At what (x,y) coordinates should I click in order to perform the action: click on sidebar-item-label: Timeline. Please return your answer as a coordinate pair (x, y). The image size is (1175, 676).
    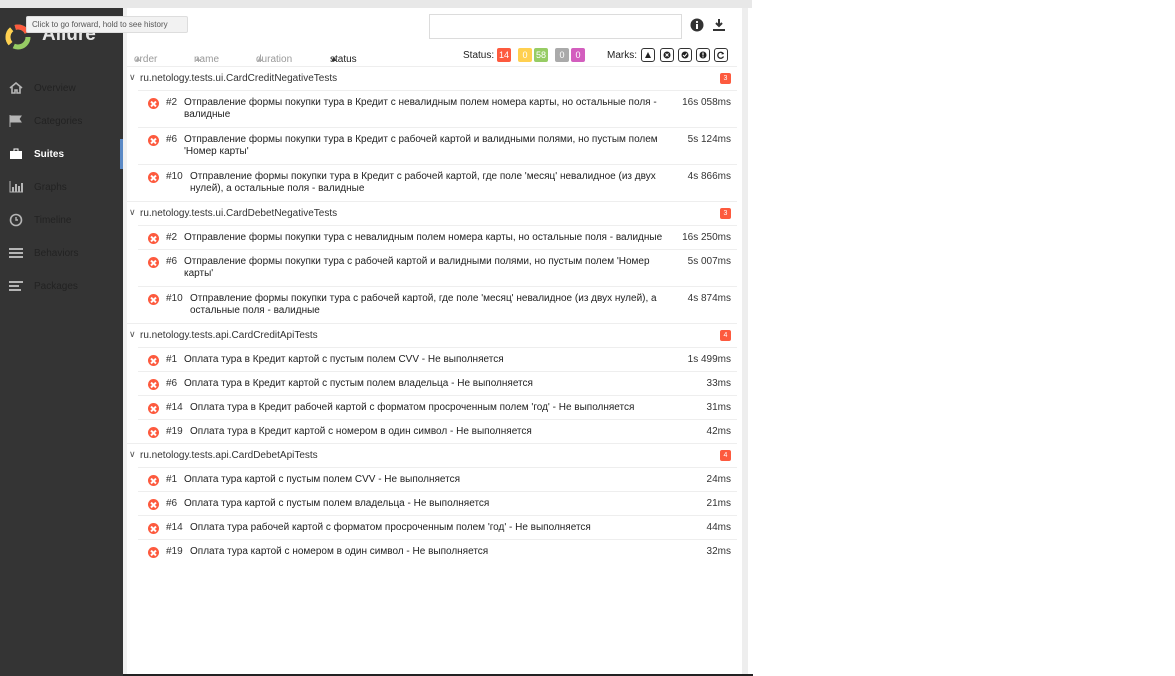
    Looking at the image, I should click on (53, 220).